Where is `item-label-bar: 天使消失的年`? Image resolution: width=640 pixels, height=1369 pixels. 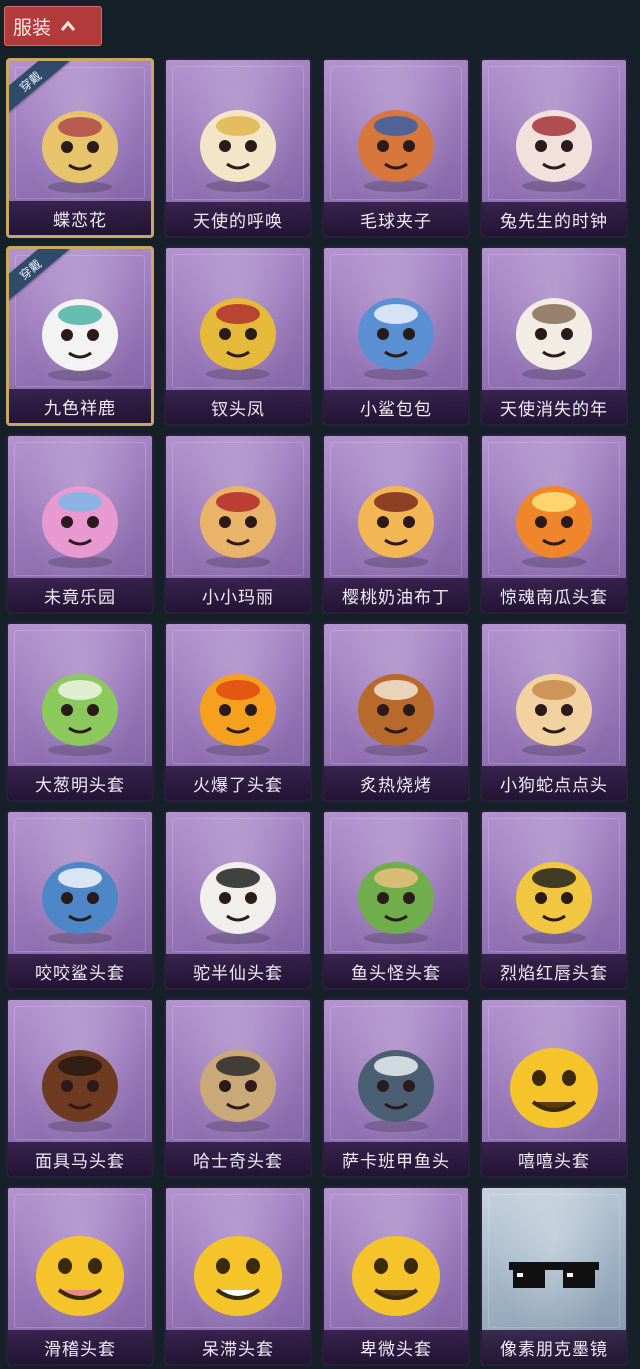 item-label-bar: 天使消失的年 is located at coordinates (554, 407).